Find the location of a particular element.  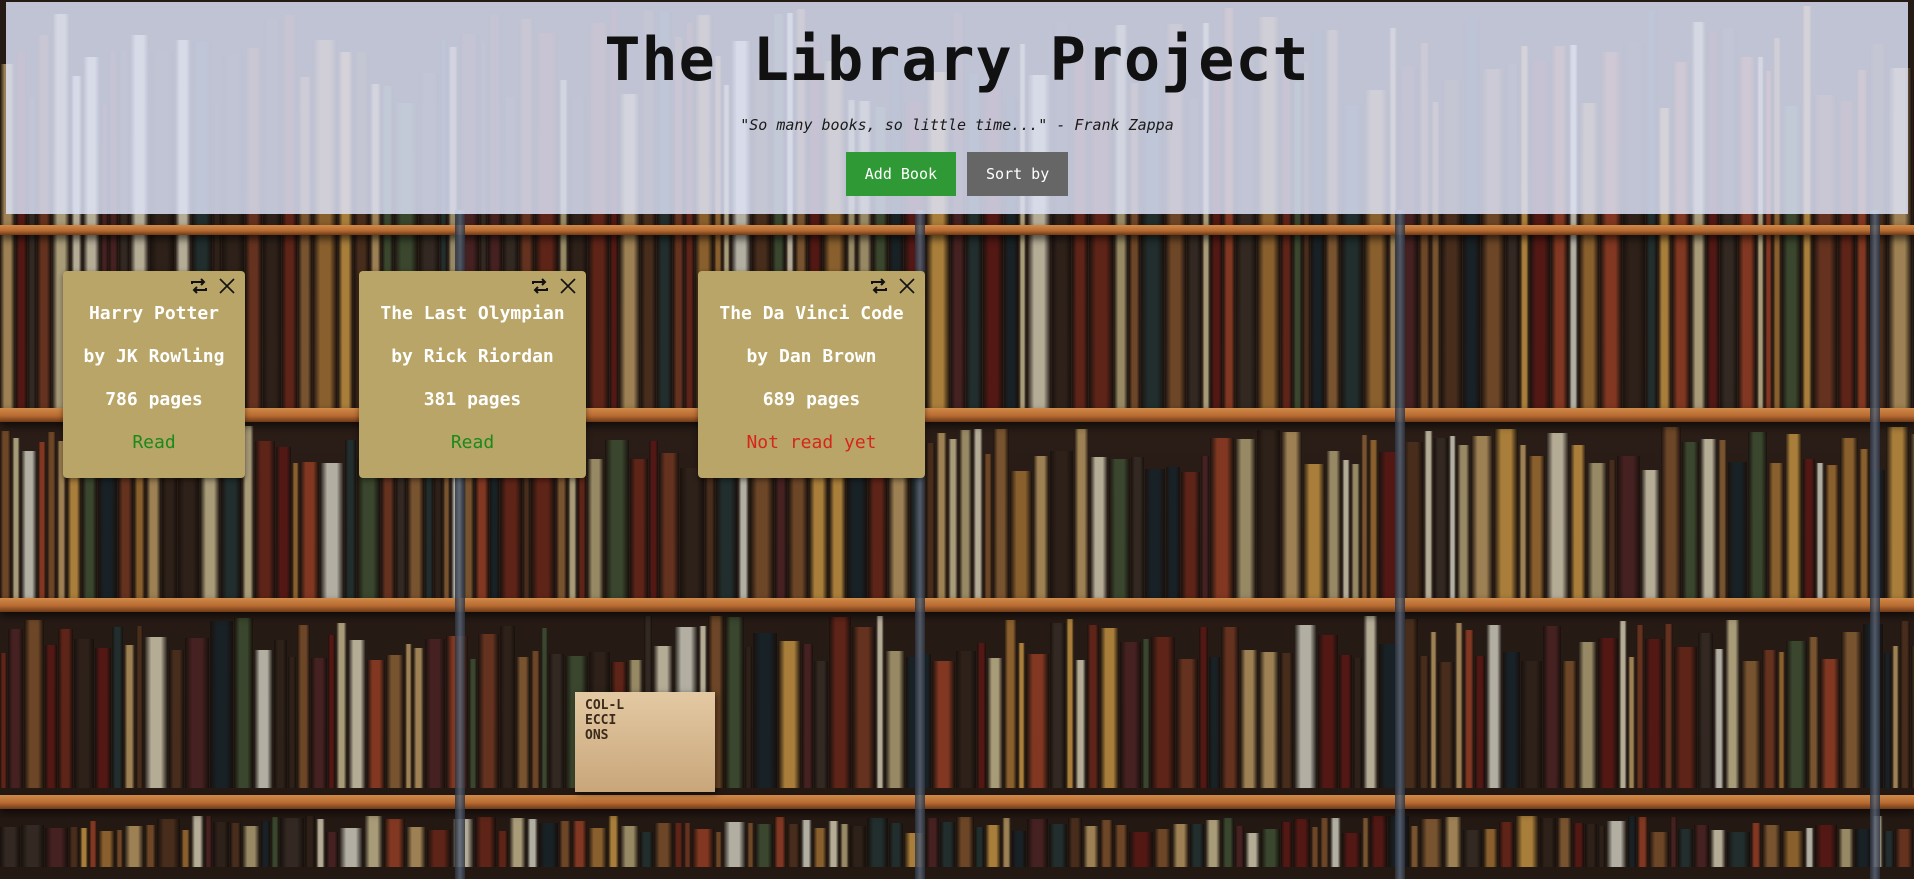

shelf-row-bottom is located at coordinates (957, 844).